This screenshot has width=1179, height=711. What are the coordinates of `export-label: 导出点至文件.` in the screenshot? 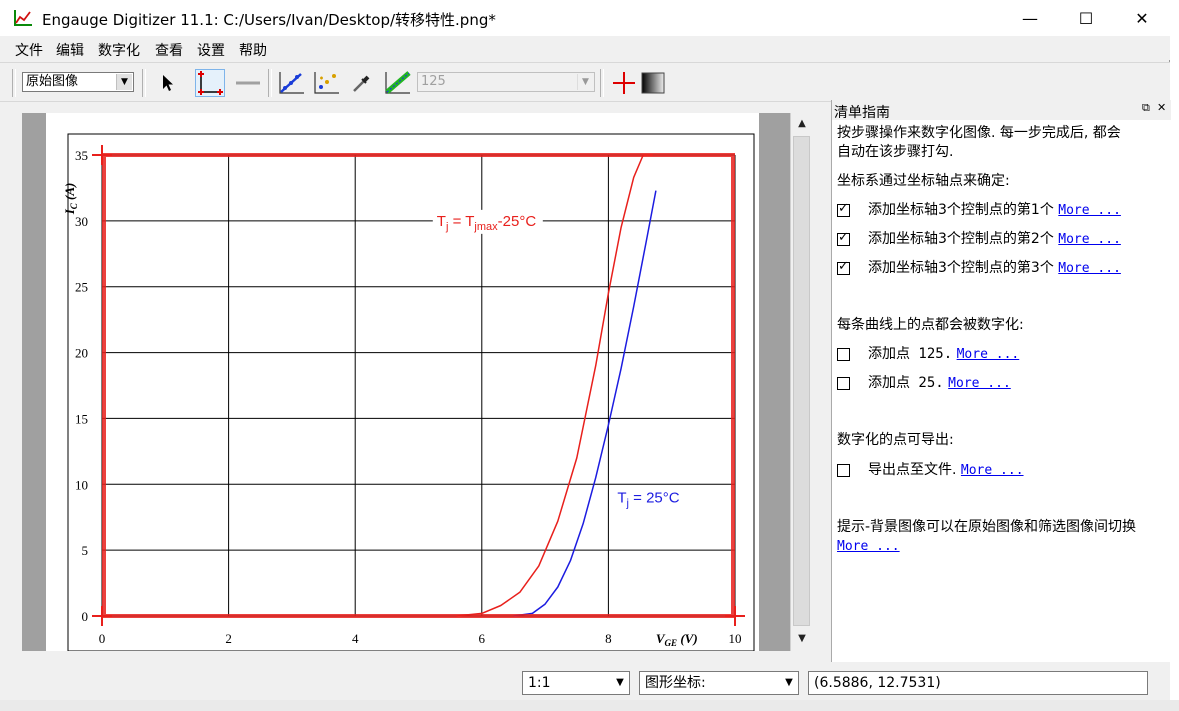 It's located at (912, 470).